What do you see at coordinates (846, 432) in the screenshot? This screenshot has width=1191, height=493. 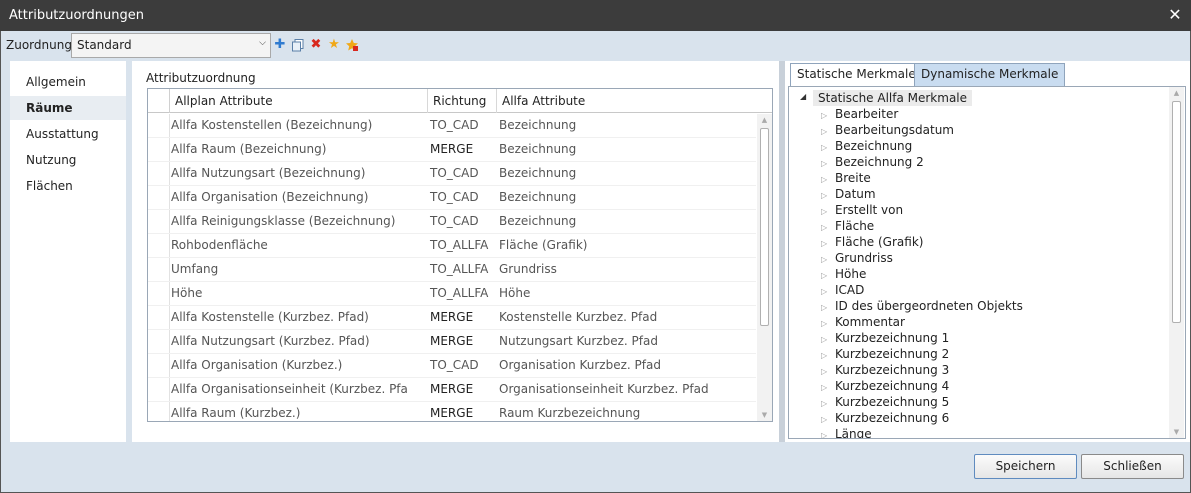 I see `tree-node: ▷ Länge` at bounding box center [846, 432].